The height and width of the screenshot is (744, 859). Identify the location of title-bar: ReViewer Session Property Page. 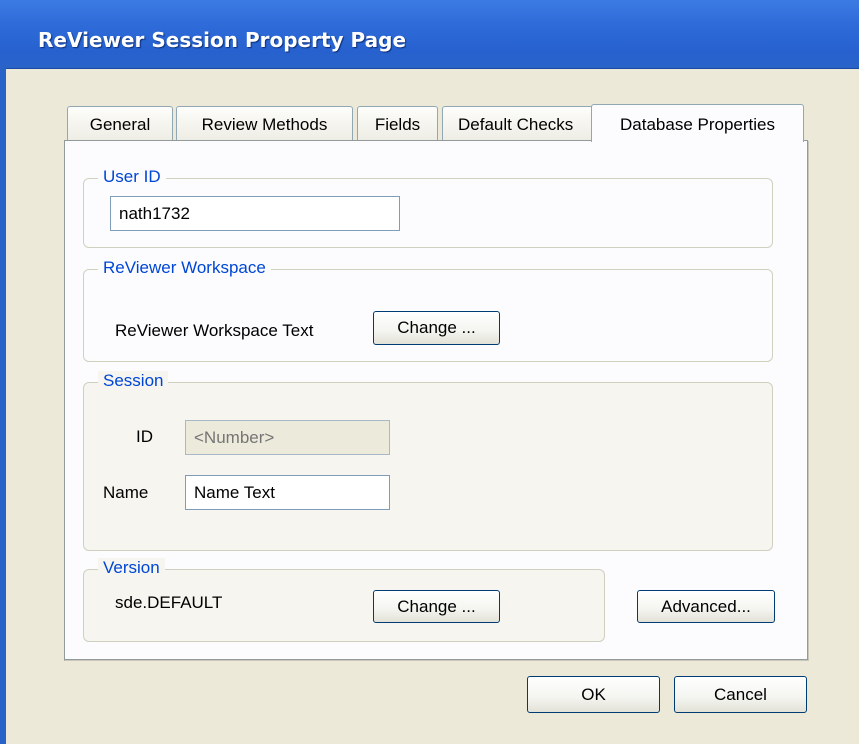
(429, 34).